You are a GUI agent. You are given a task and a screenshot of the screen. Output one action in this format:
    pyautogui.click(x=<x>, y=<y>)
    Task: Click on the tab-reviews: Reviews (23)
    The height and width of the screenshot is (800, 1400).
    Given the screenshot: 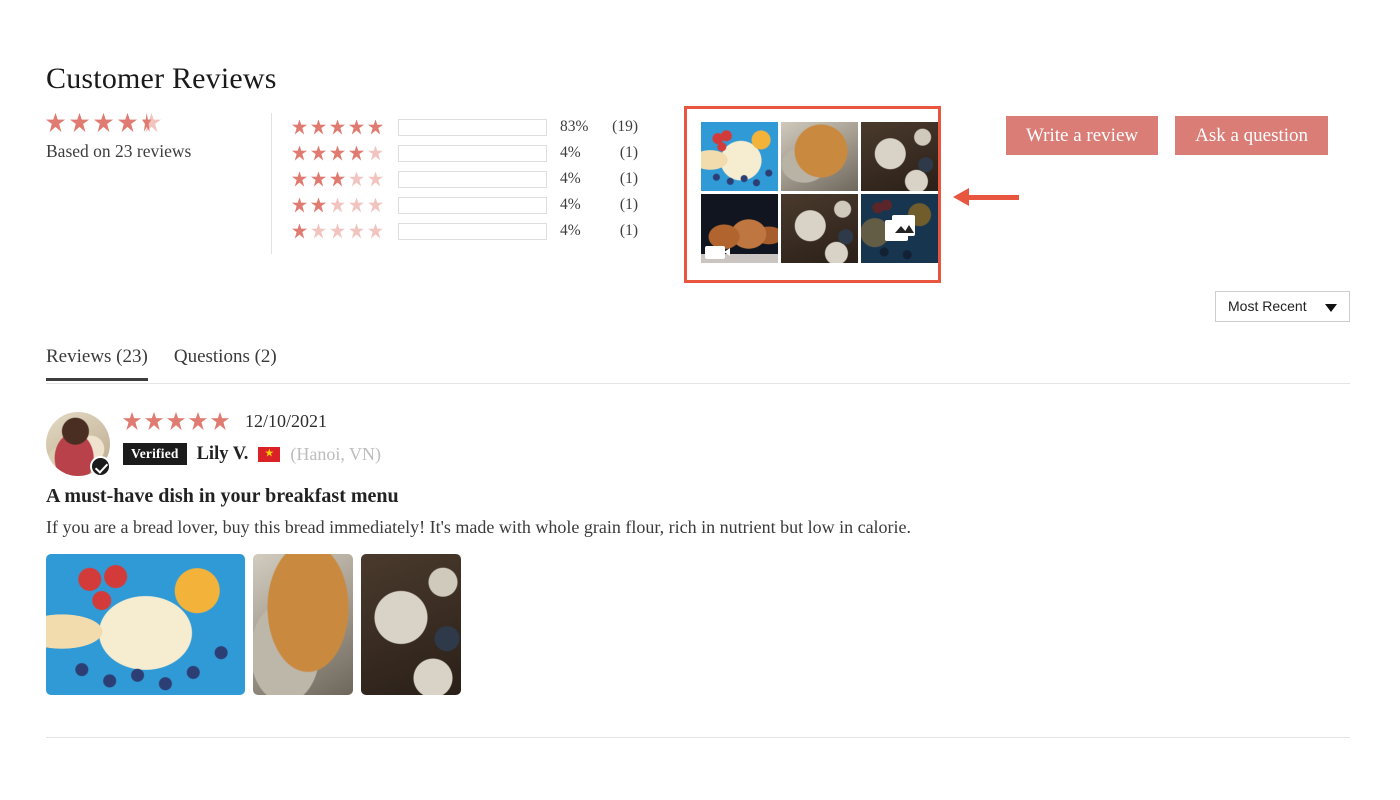 What is the action you would take?
    pyautogui.click(x=97, y=363)
    